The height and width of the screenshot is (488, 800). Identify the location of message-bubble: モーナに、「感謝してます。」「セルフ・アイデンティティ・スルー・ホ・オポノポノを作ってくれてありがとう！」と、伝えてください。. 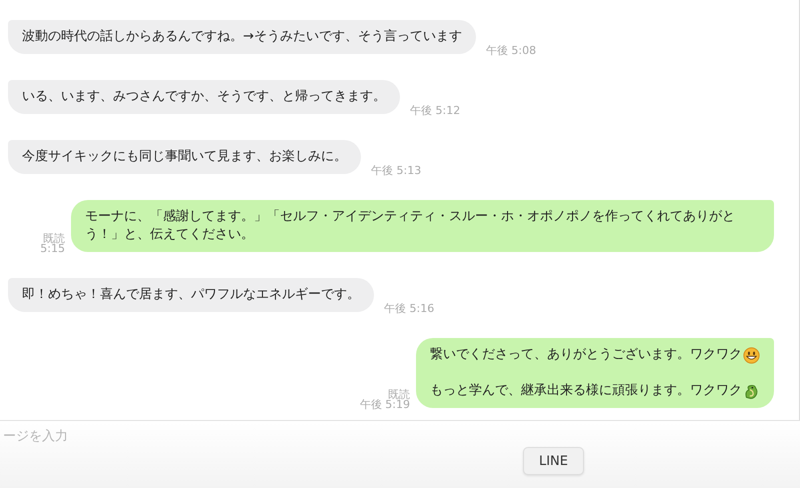
(422, 226).